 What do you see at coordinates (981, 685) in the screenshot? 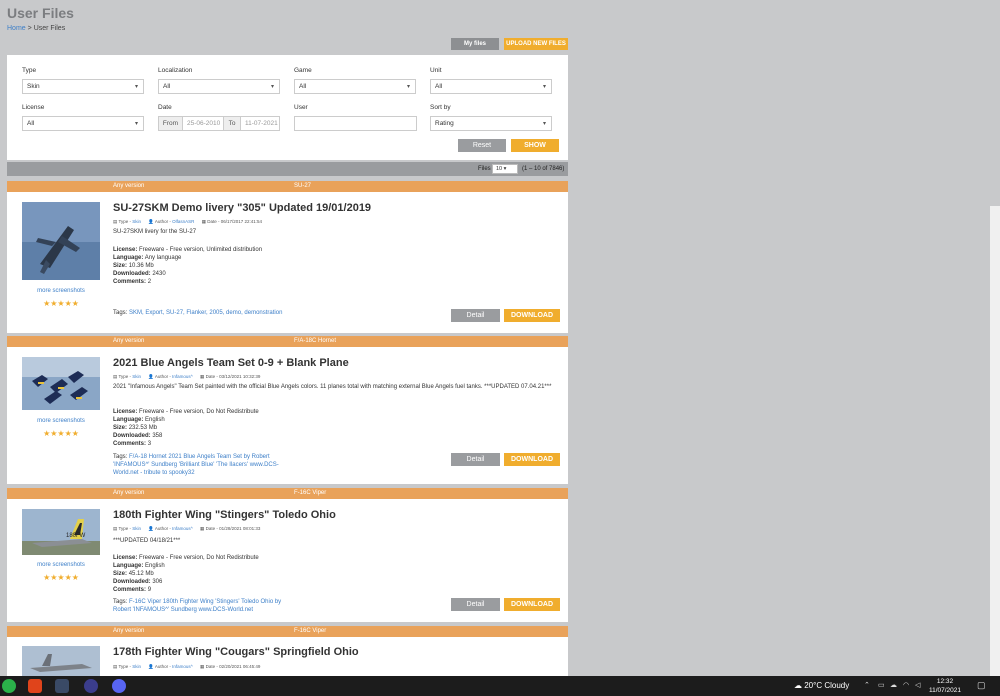
I see `notifications-icon: ▢` at bounding box center [981, 685].